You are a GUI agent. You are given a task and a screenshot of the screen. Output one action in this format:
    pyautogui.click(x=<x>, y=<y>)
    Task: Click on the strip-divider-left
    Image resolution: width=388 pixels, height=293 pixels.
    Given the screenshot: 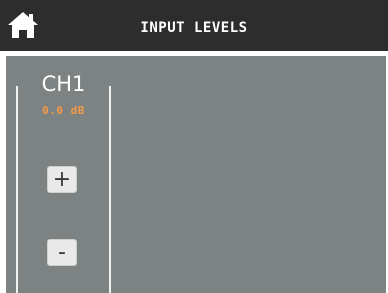 What is the action you would take?
    pyautogui.click(x=17, y=189)
    